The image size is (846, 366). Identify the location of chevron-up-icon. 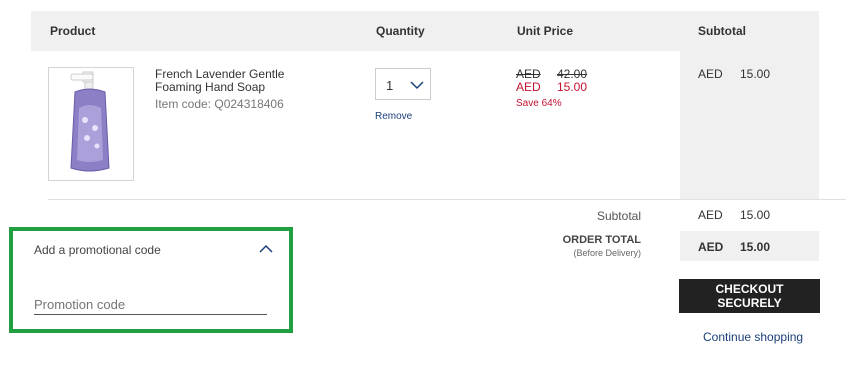
(266, 248).